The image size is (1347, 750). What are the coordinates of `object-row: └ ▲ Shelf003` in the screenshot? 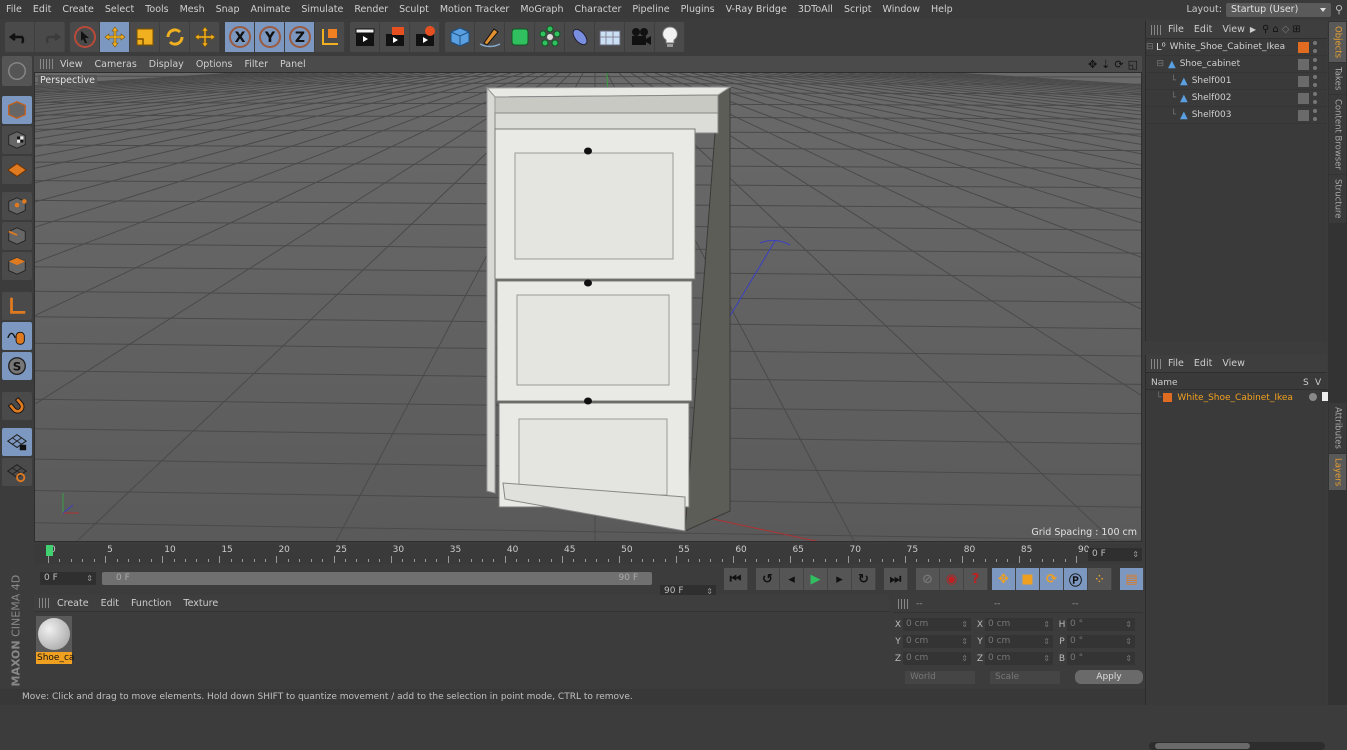 It's located at (1236, 115).